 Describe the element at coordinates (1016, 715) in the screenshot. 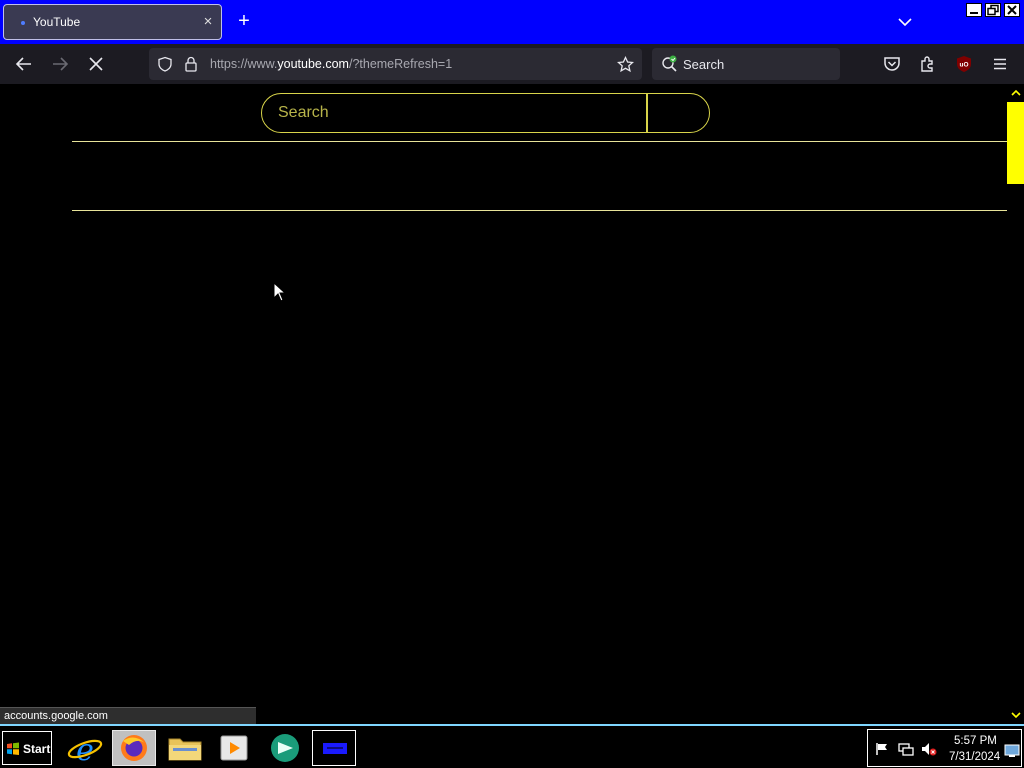

I see `scroll-down-arrow-icon` at that location.